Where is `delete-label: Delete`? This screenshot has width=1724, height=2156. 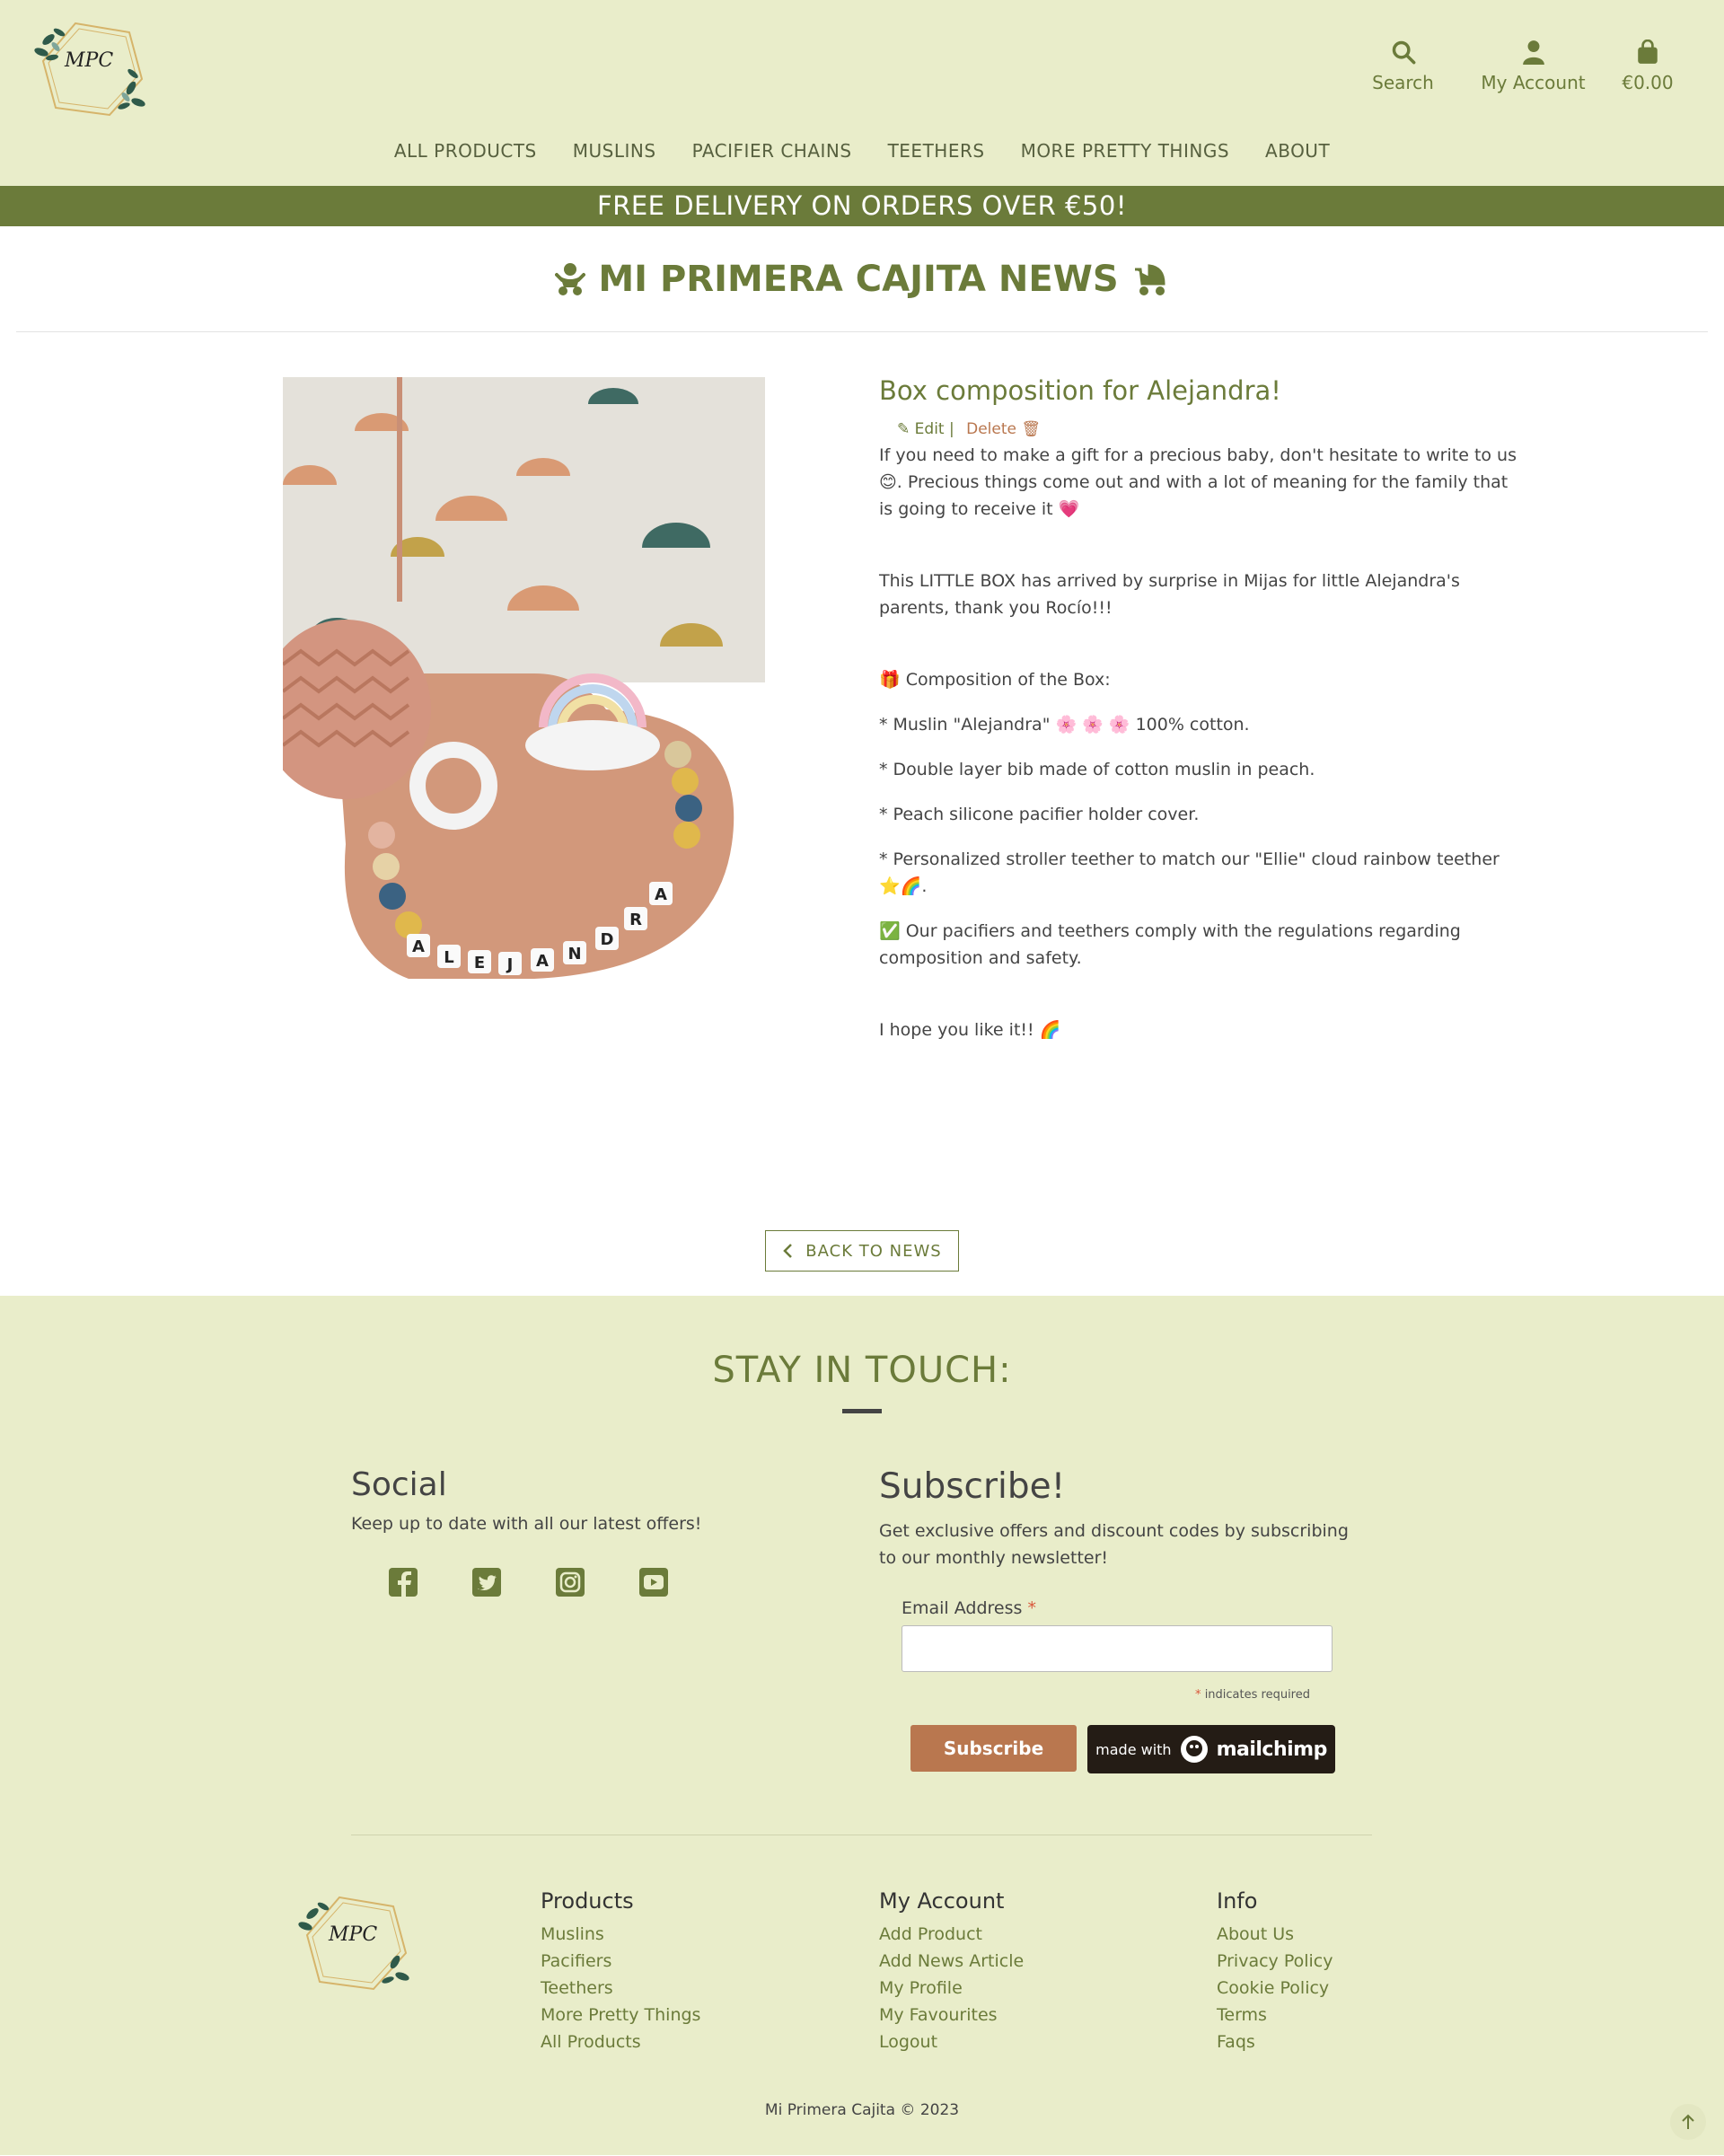 delete-label: Delete is located at coordinates (991, 429).